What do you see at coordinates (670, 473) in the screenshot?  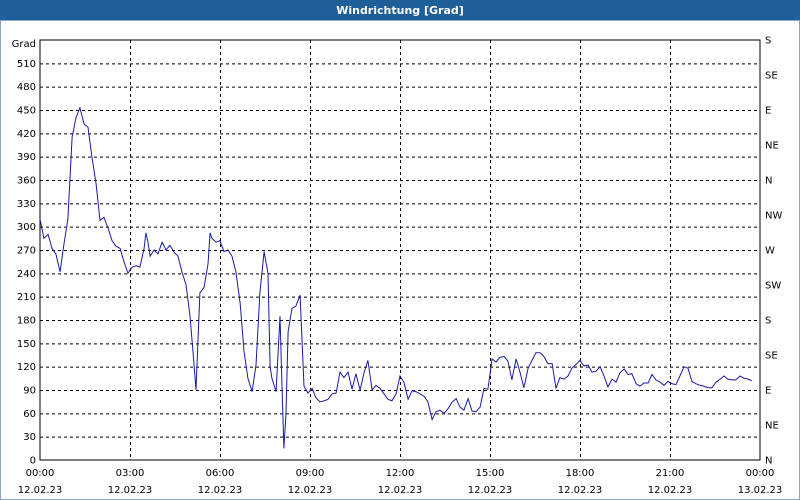 I see `x-tick-time: 21:00` at bounding box center [670, 473].